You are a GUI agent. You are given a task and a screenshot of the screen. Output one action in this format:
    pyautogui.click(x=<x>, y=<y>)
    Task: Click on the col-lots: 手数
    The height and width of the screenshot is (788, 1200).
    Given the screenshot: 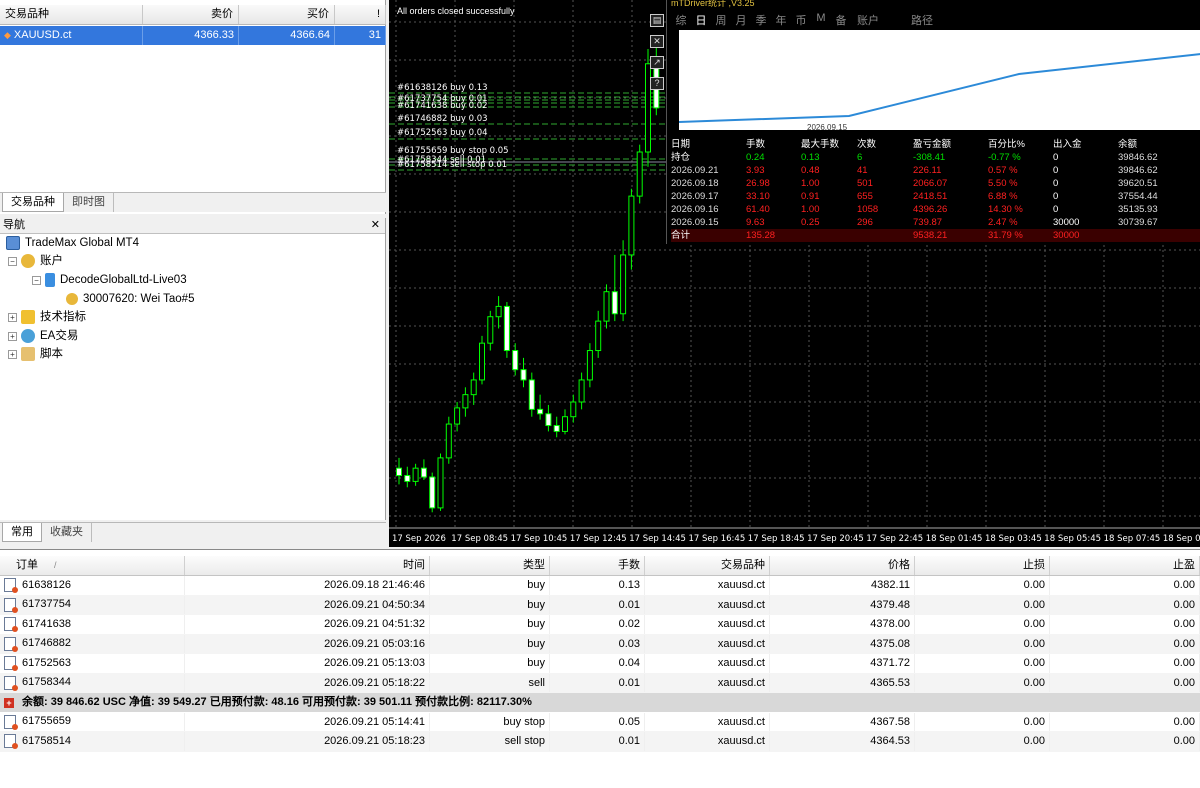 What is the action you would take?
    pyautogui.click(x=597, y=565)
    